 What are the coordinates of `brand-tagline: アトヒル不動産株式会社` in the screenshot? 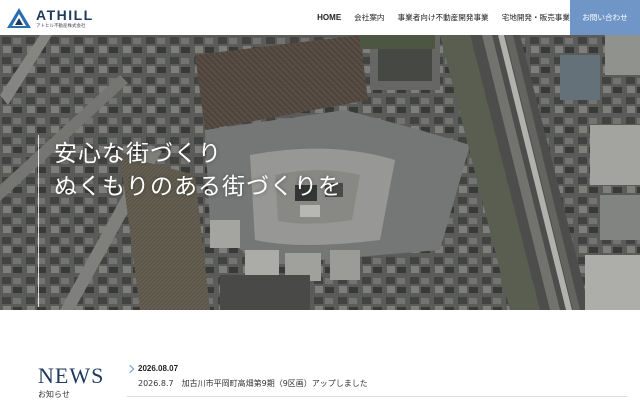 It's located at (61, 26).